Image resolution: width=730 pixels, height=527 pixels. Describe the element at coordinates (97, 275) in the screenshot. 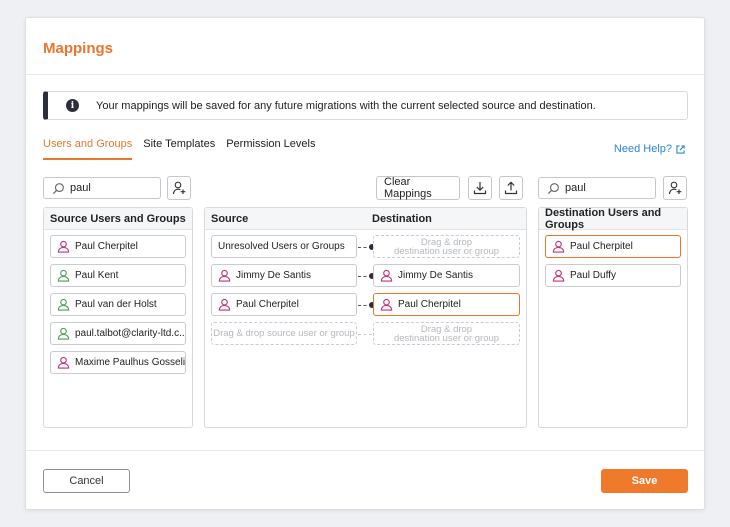

I see `user-name: Paul Kent` at that location.